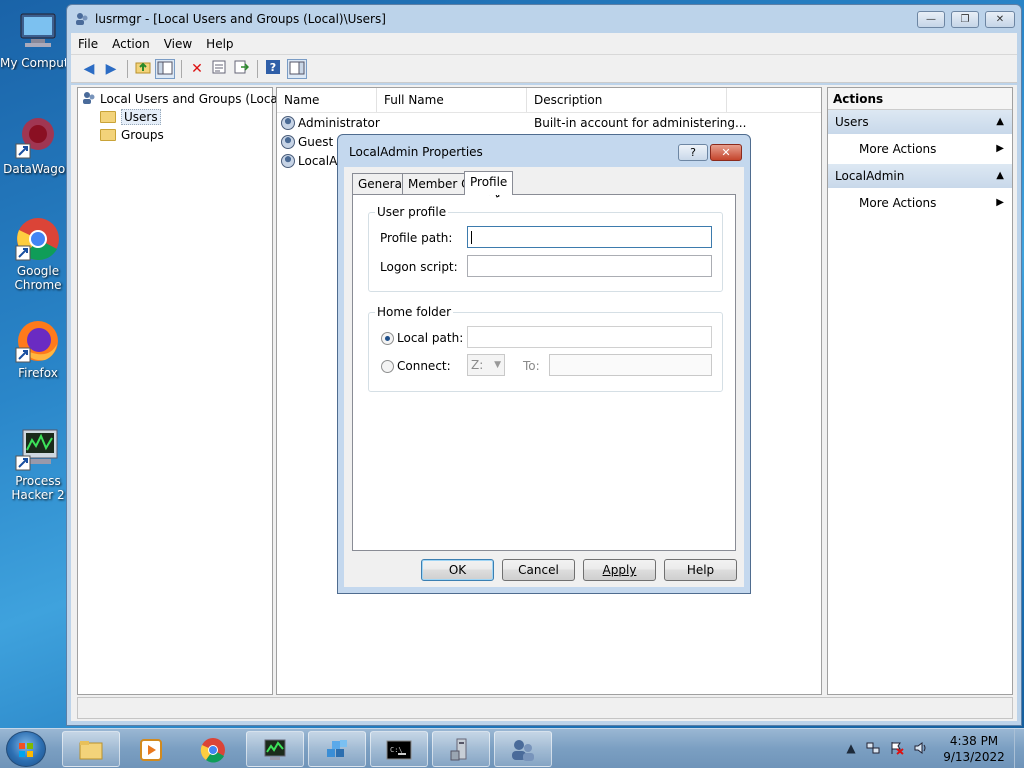  I want to click on tree-item-groups: Groups, so click(132, 135).